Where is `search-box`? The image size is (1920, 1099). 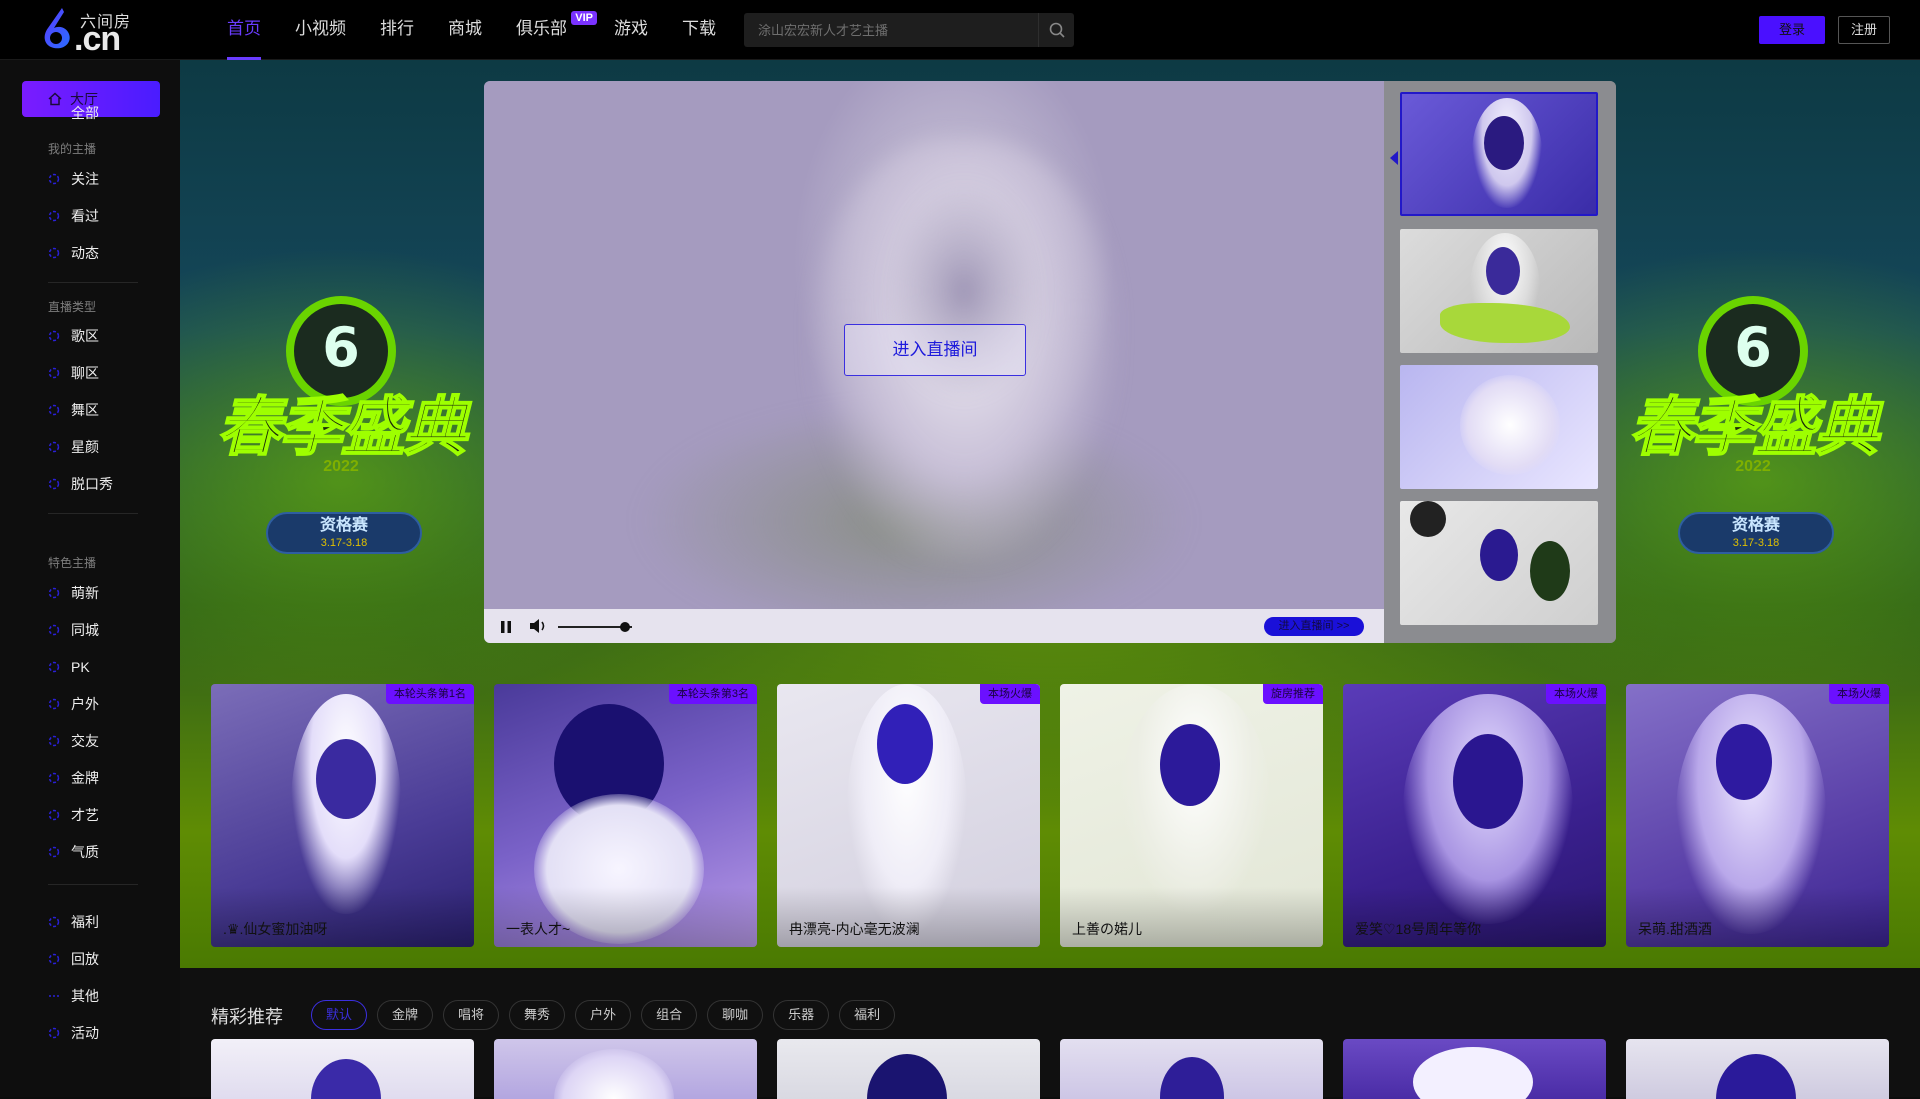
search-box is located at coordinates (909, 30).